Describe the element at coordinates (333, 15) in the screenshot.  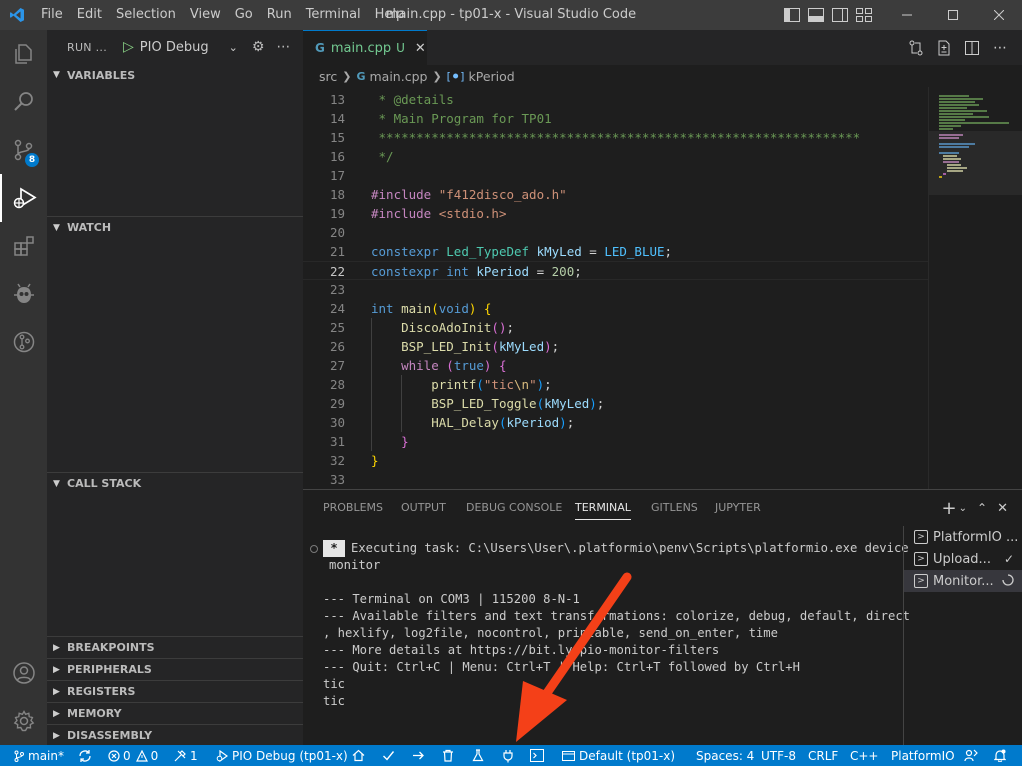
I see `menu-terminal: Terminal` at that location.